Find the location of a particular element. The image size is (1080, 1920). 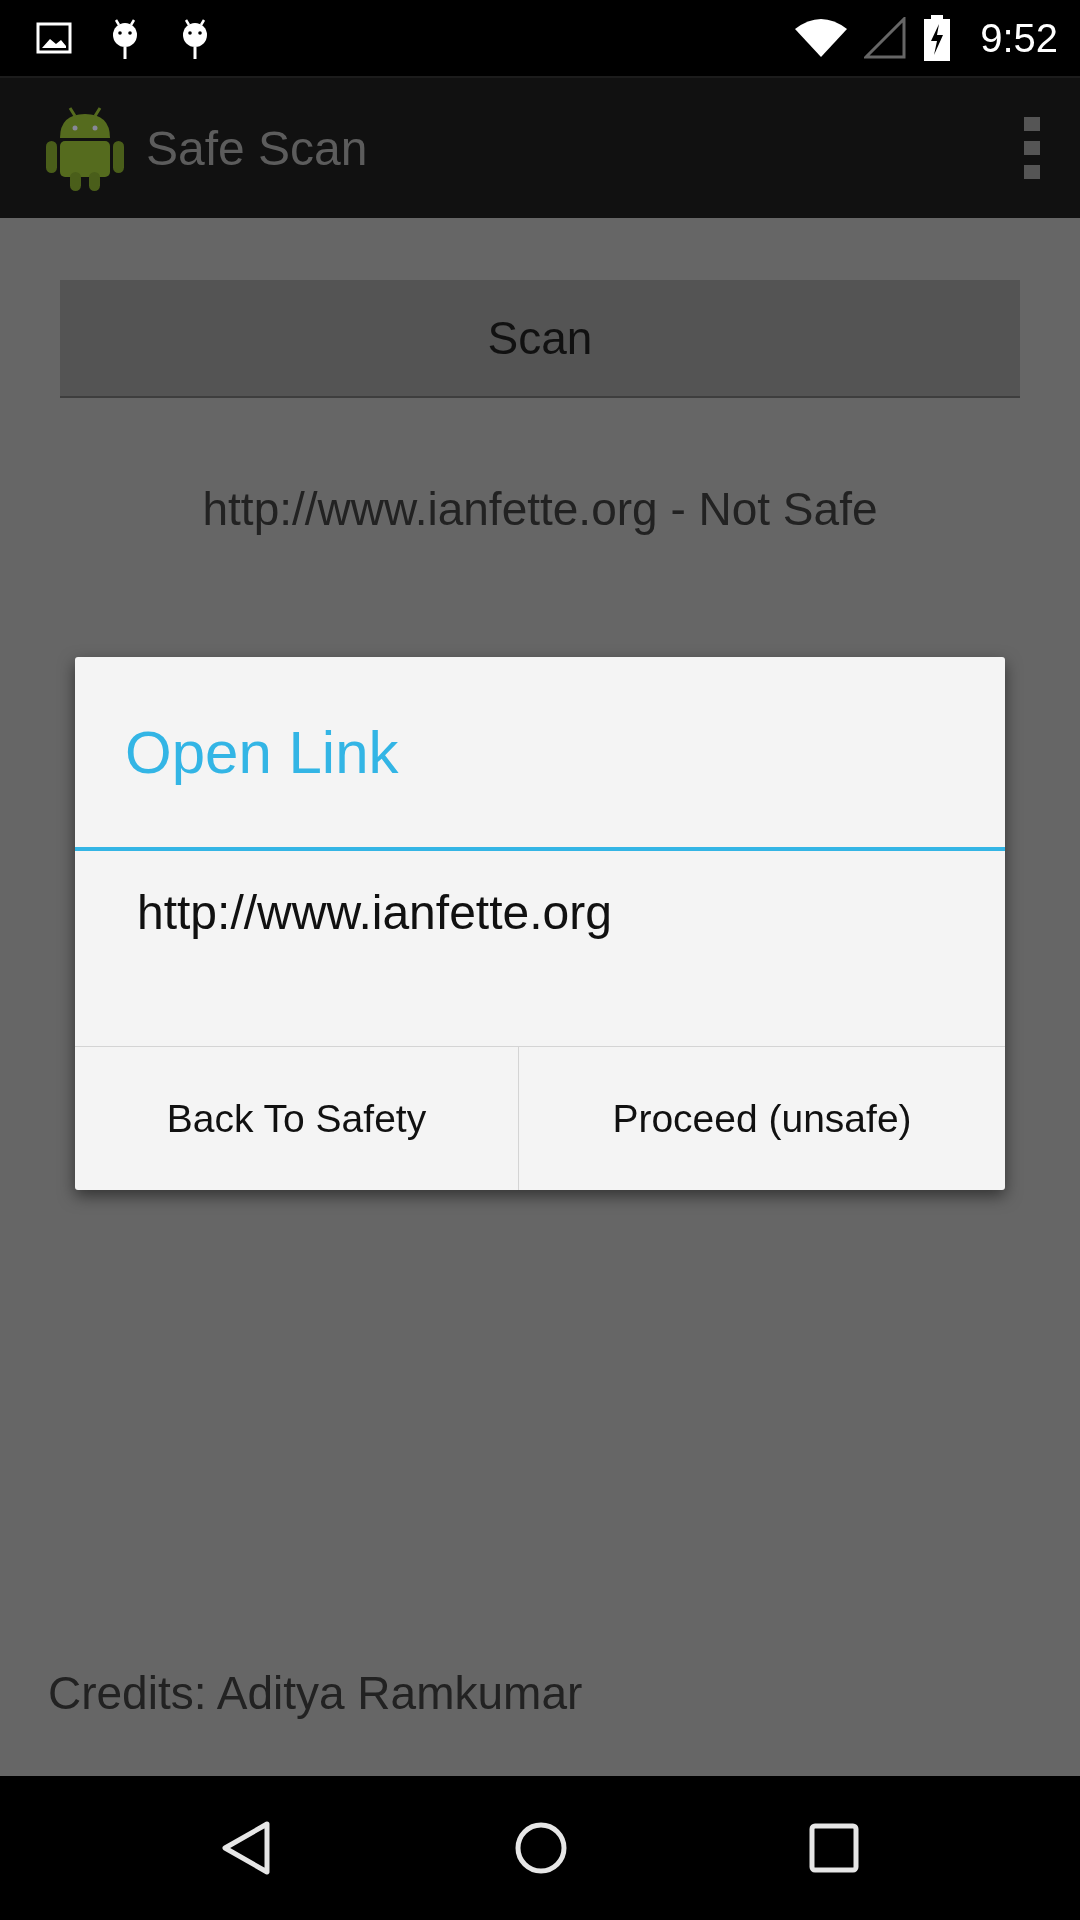

home-icon is located at coordinates (541, 1848).